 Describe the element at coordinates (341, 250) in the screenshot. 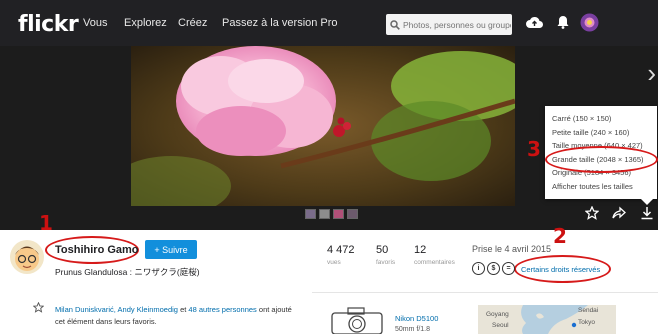

I see `stat-views-value: 4 472` at that location.